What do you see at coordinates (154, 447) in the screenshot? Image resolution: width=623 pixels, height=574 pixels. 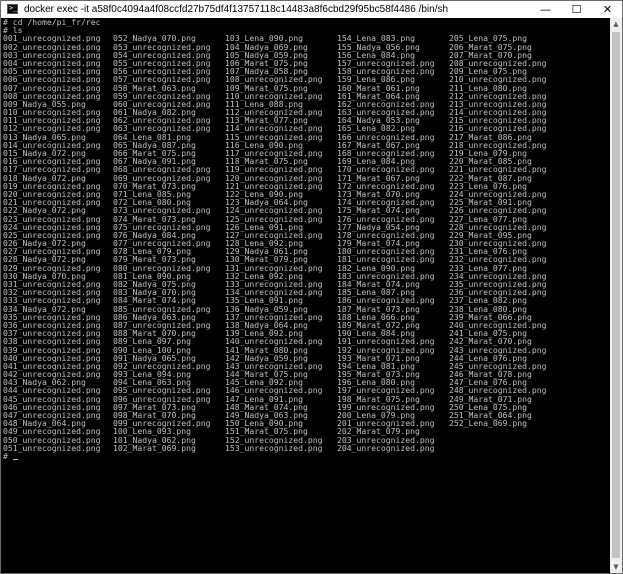 I see `file-name: 102_Marat_069.png` at bounding box center [154, 447].